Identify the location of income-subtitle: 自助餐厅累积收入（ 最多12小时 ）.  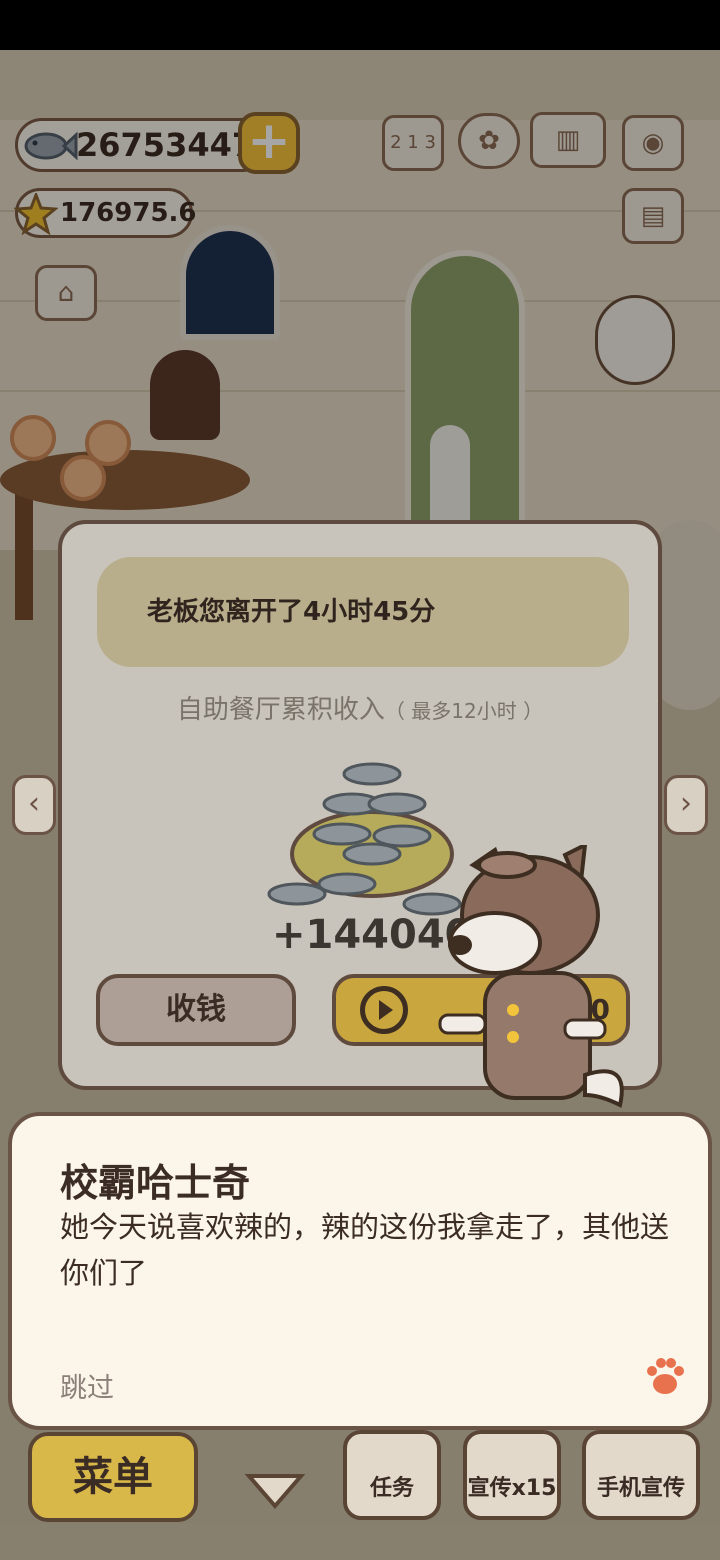
(360, 707).